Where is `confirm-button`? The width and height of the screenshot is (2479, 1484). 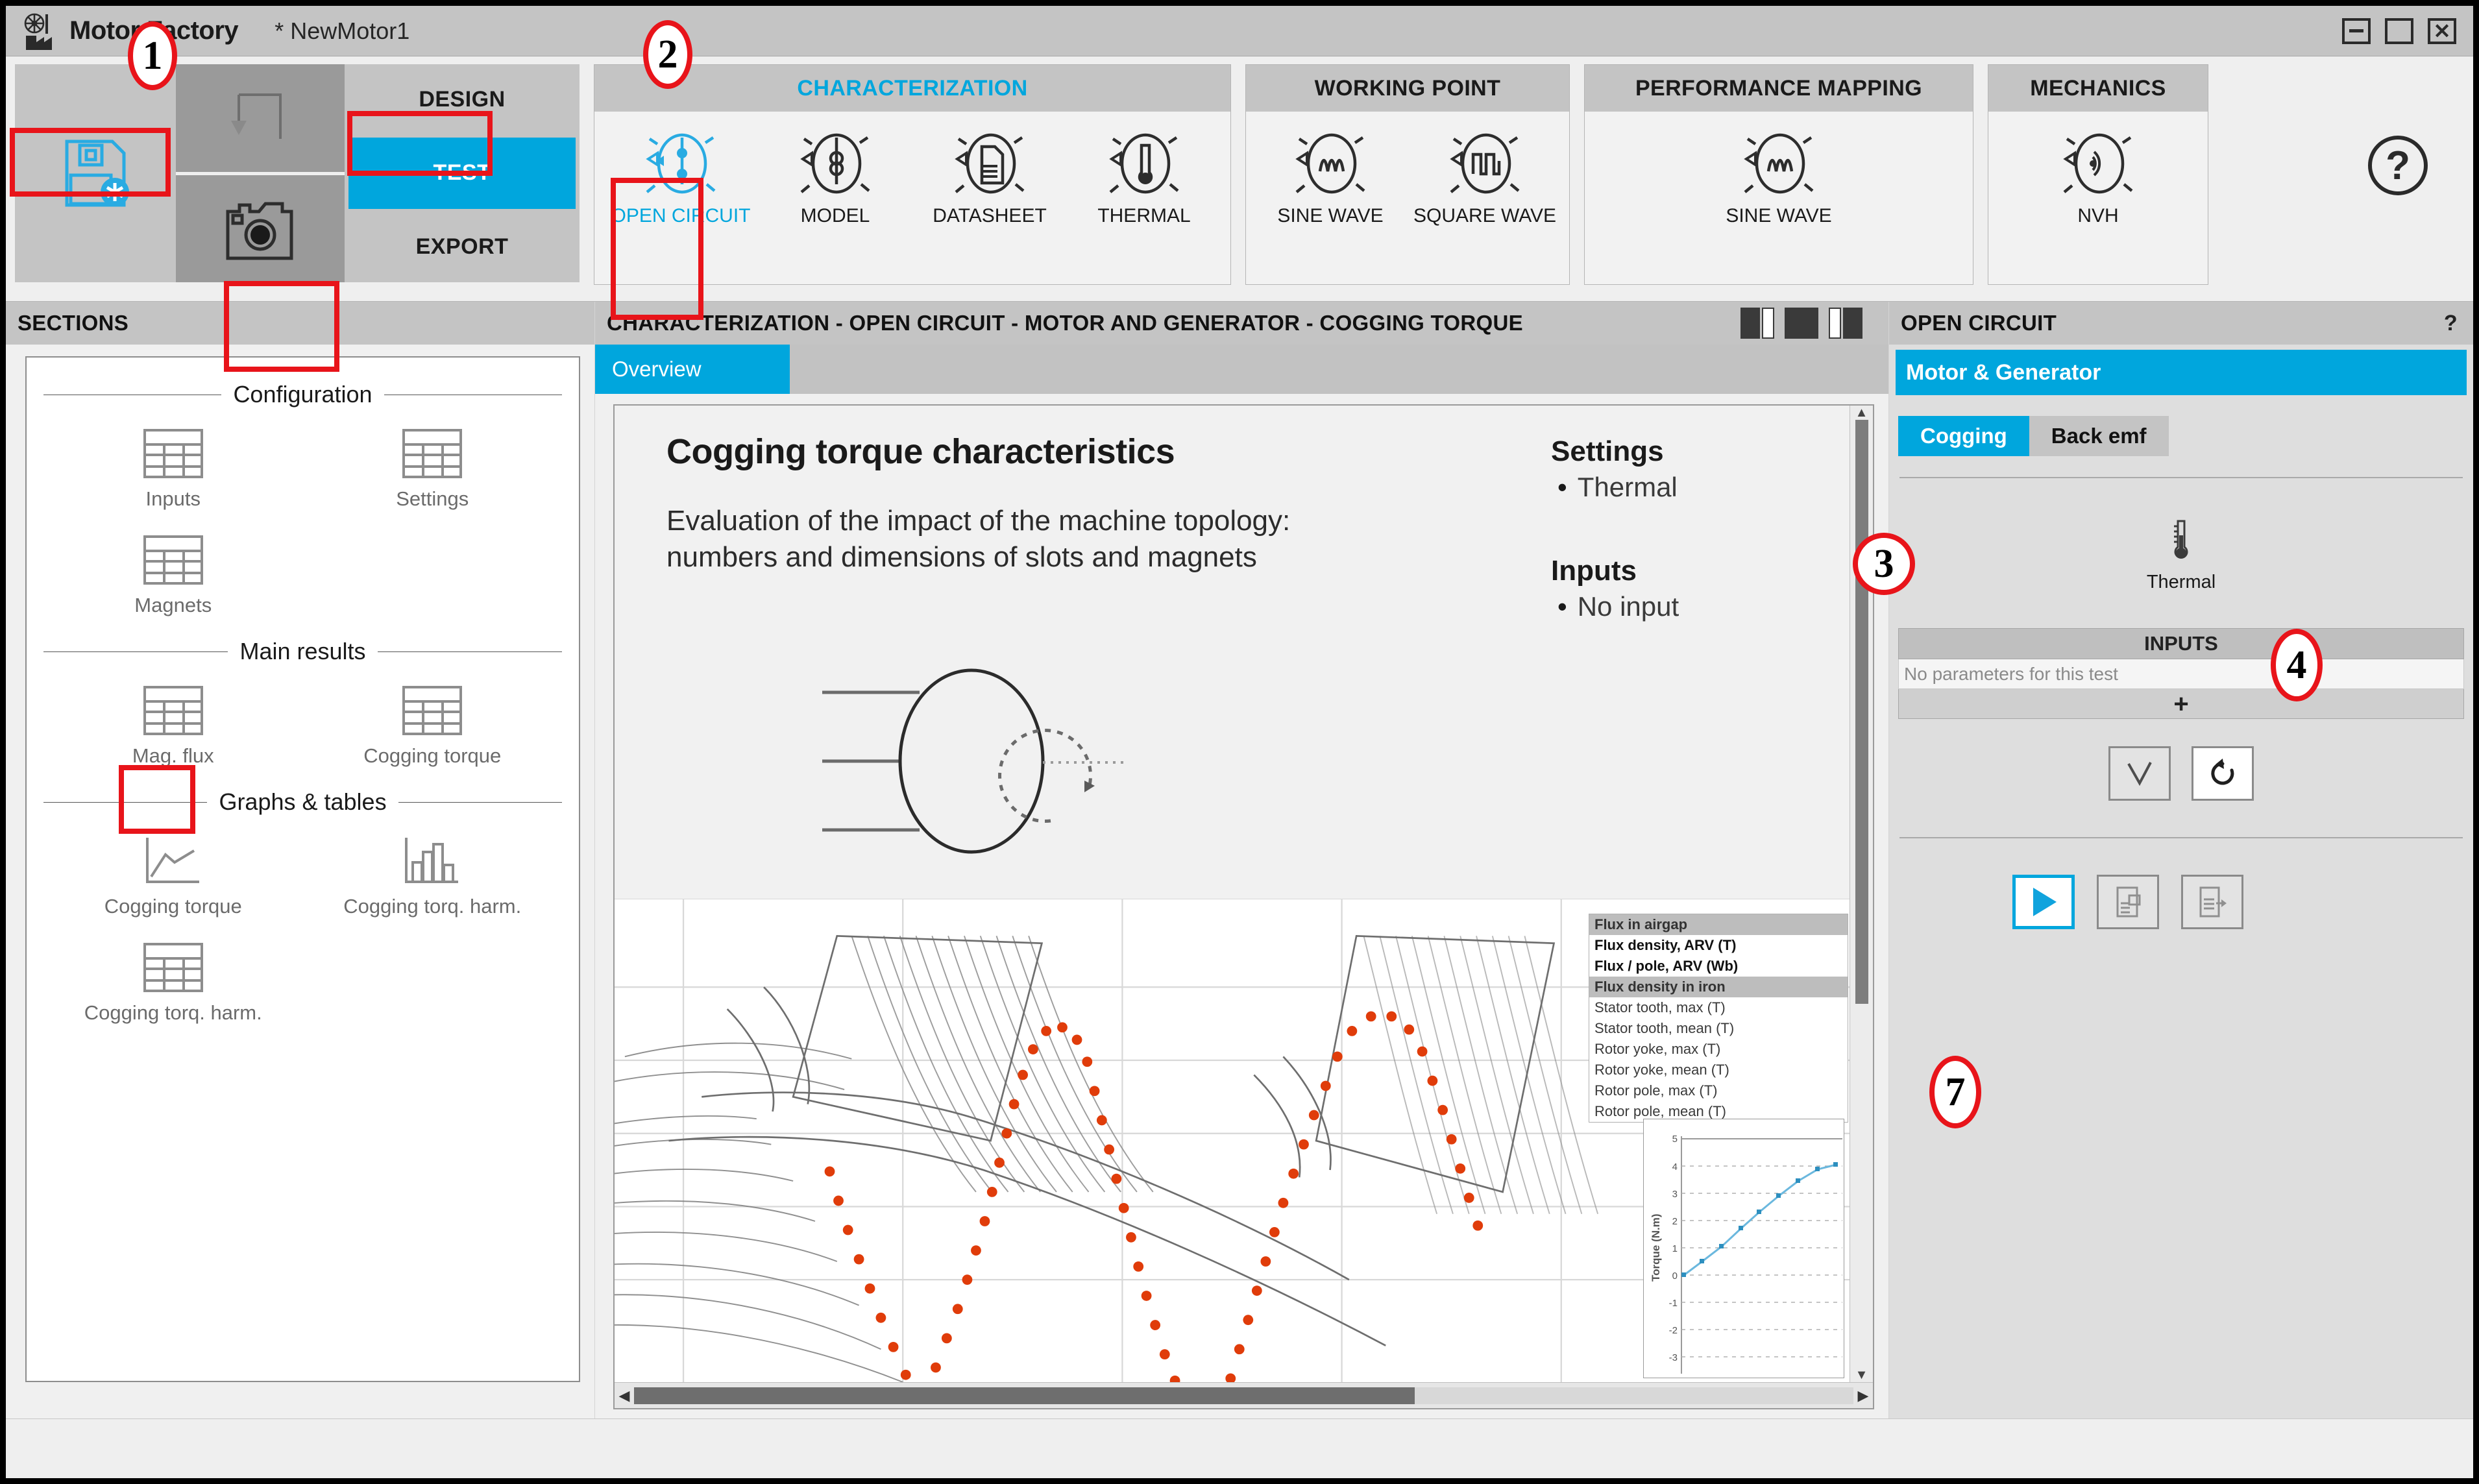
confirm-button is located at coordinates (2139, 773).